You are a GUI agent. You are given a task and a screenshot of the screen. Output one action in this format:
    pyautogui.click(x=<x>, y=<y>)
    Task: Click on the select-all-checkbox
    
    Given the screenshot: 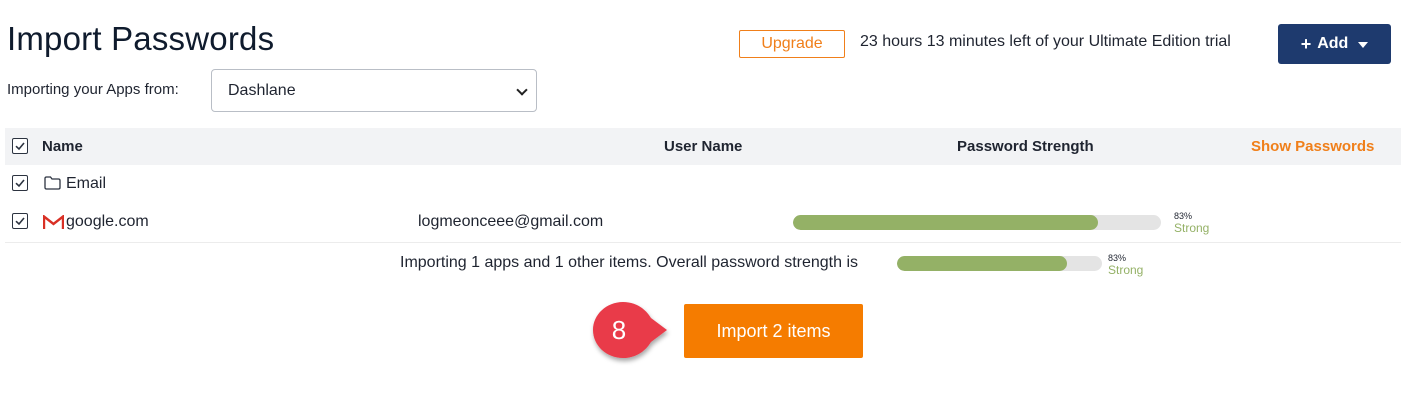 What is the action you would take?
    pyautogui.click(x=20, y=146)
    